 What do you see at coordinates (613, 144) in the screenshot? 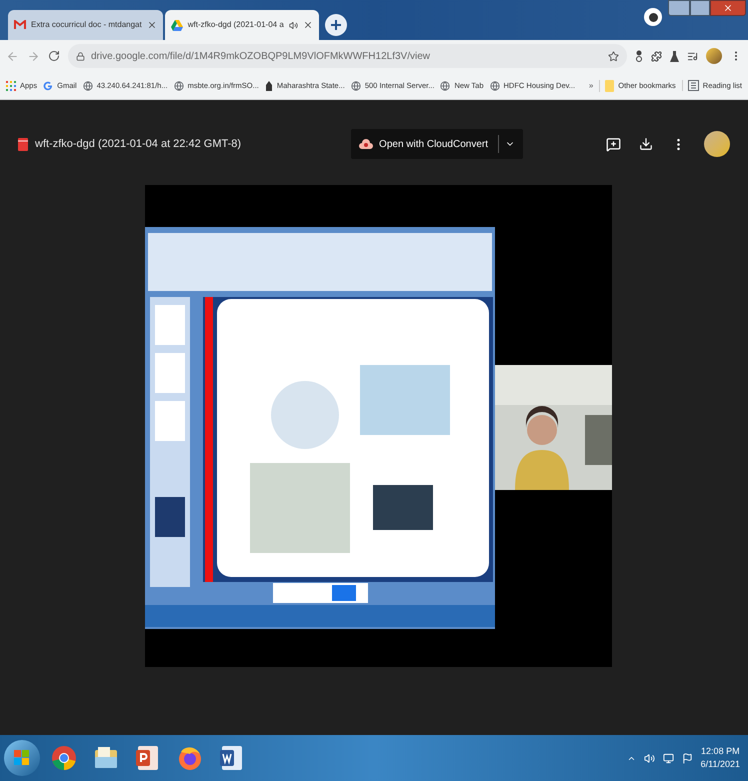
I see `add-comment-icon` at bounding box center [613, 144].